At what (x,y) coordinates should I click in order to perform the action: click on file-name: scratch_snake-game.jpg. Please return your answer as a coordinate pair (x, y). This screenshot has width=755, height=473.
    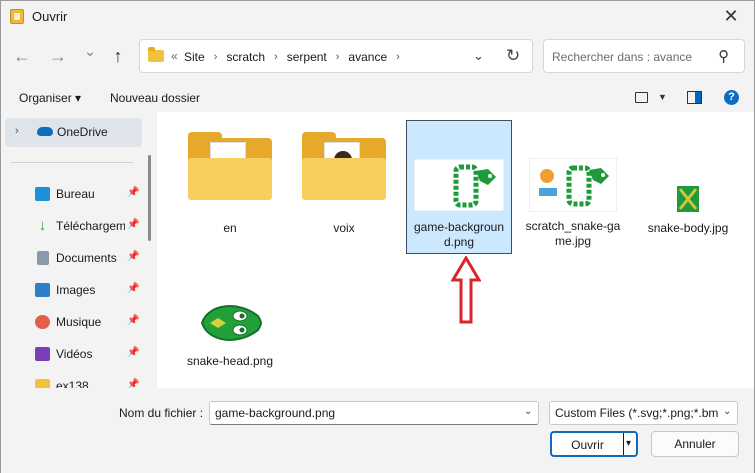
    Looking at the image, I should click on (573, 233).